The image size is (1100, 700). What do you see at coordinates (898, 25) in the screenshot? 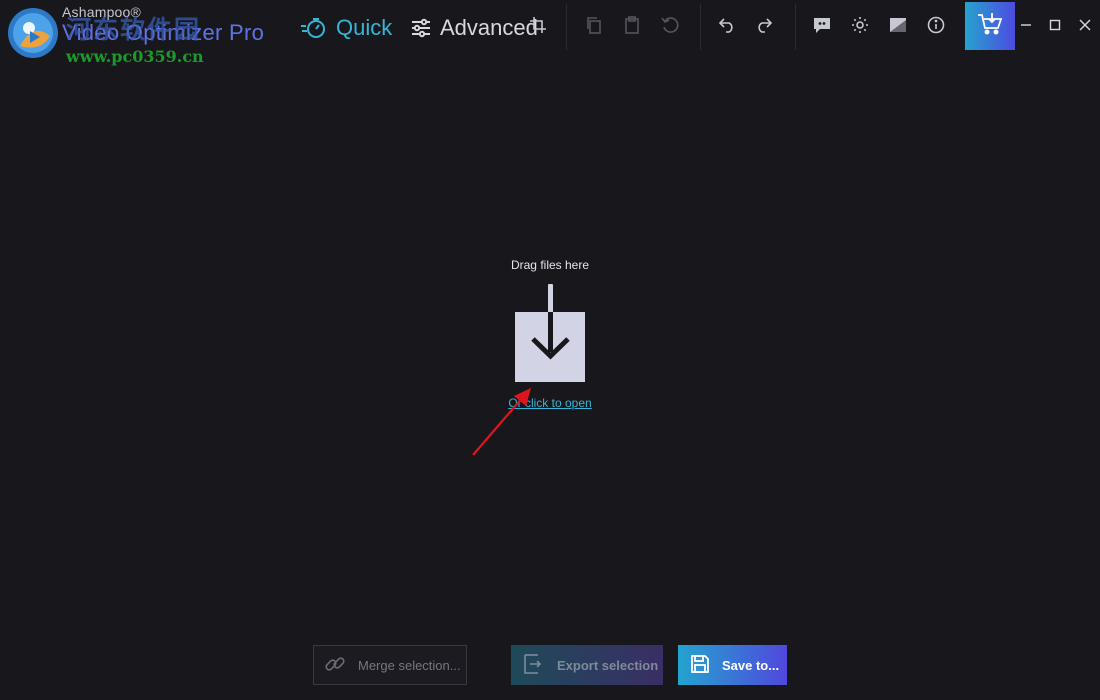
I see `image-icon` at bounding box center [898, 25].